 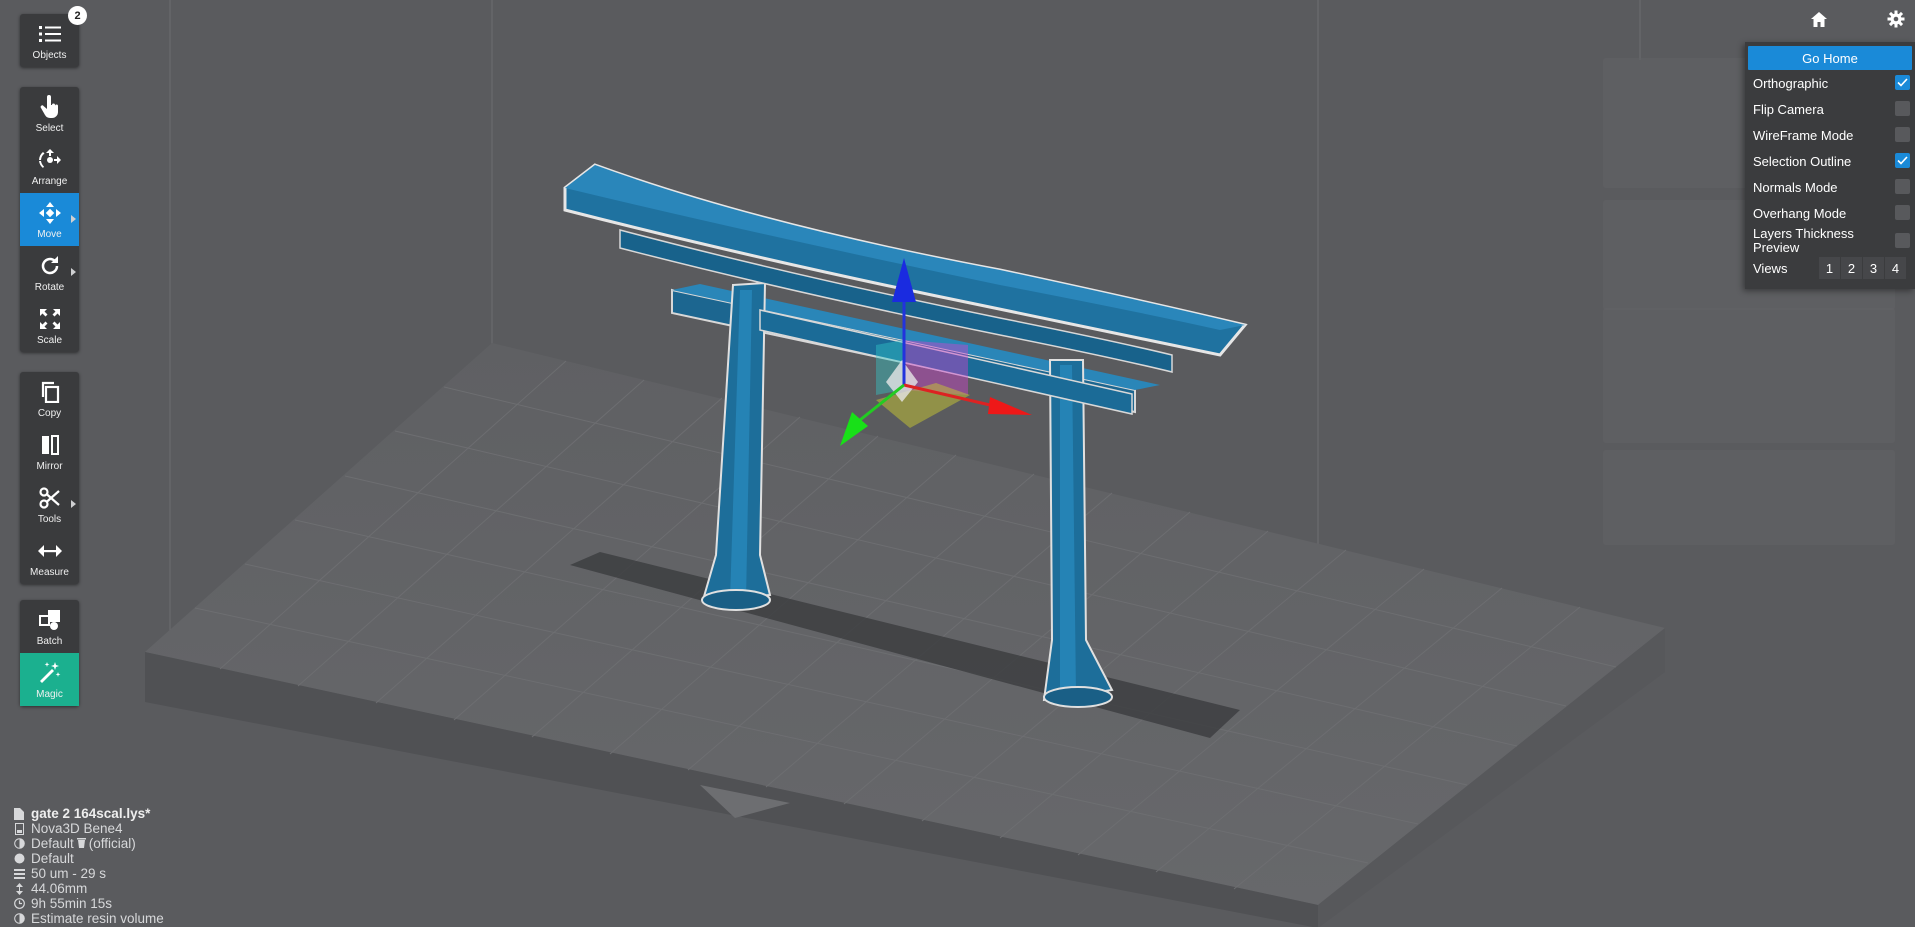 What do you see at coordinates (1791, 83) in the screenshot?
I see `orthographic-label: Orthographic` at bounding box center [1791, 83].